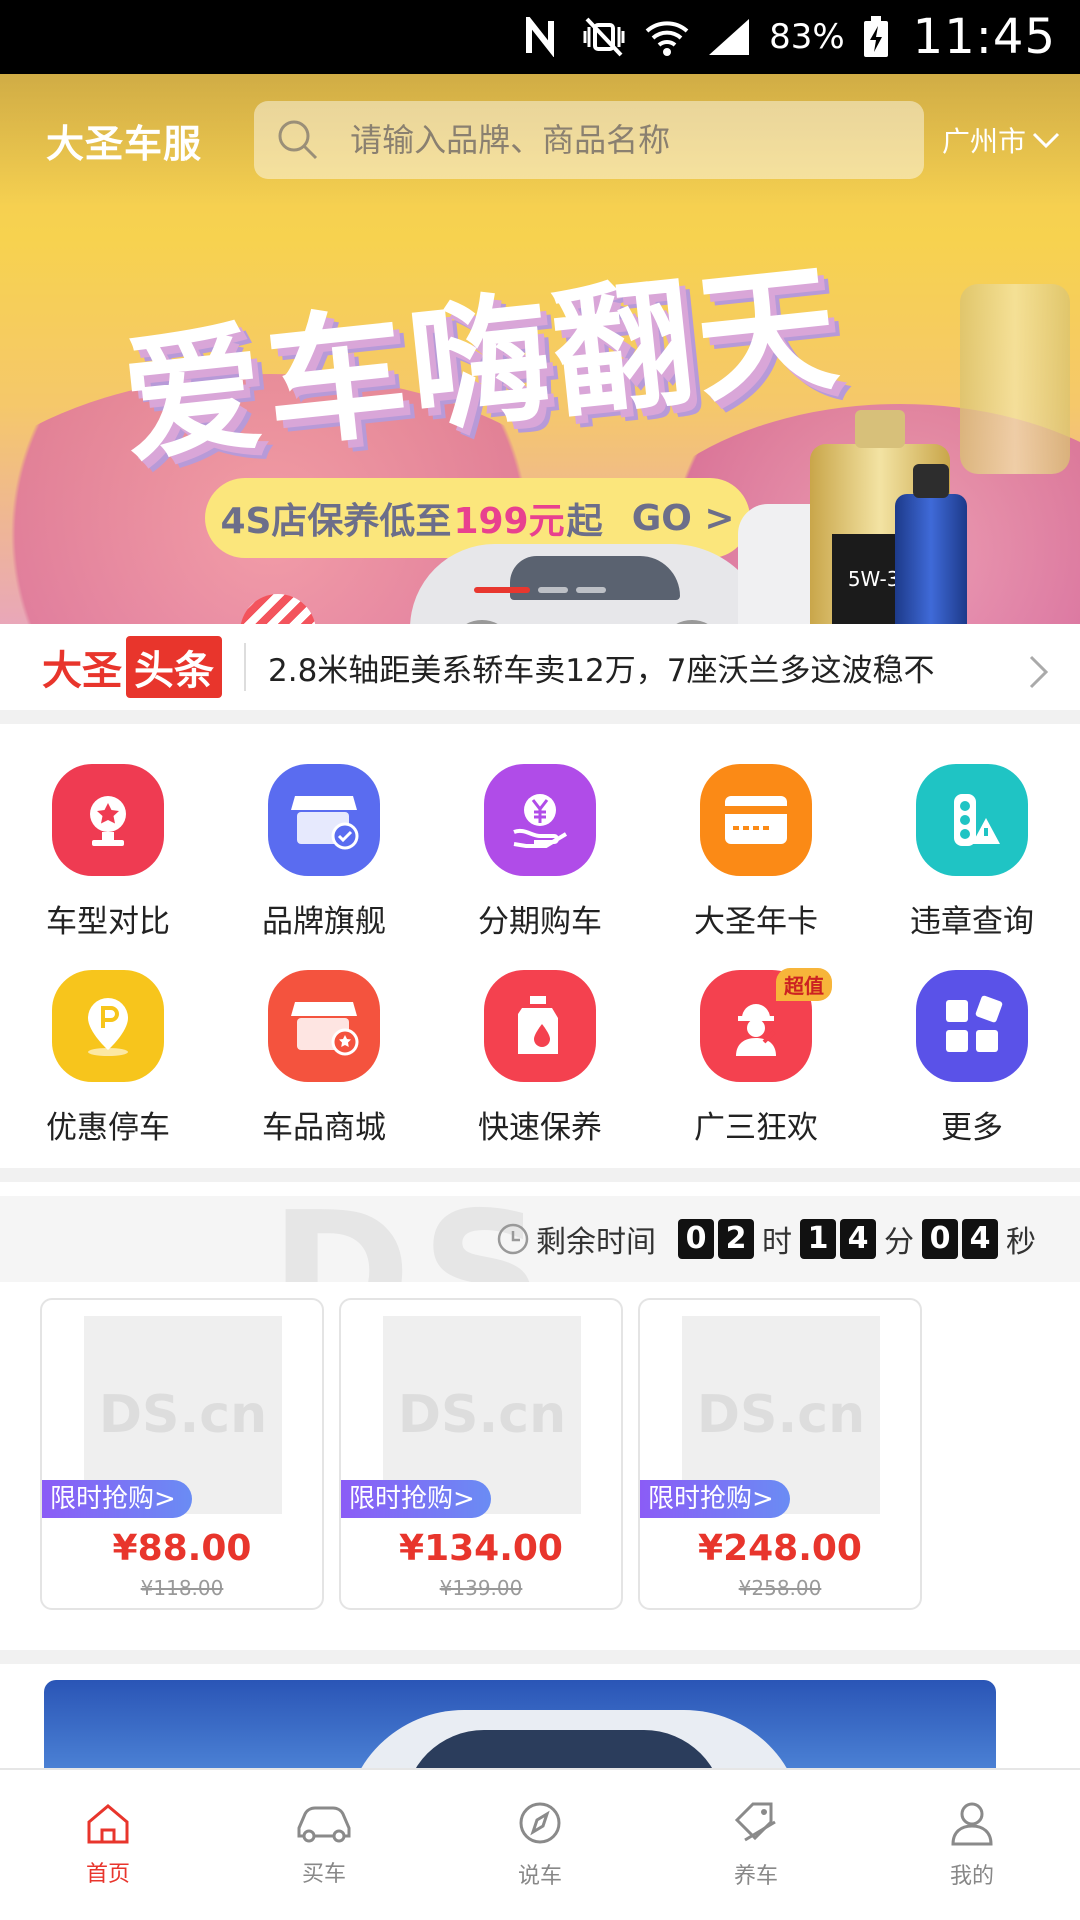  What do you see at coordinates (82, 671) in the screenshot?
I see `news-brand: 大圣` at bounding box center [82, 671].